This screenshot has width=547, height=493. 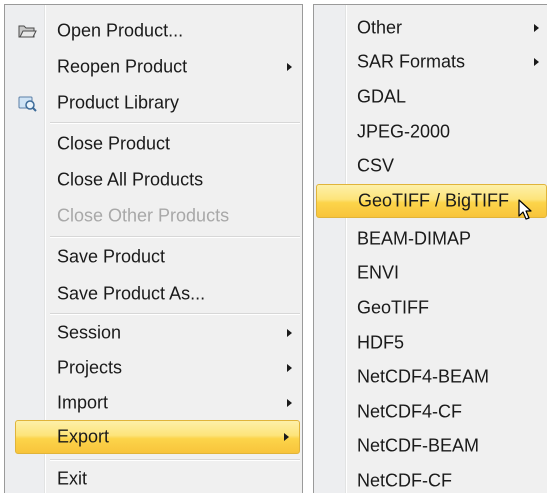 What do you see at coordinates (143, 215) in the screenshot?
I see `menu-item-label: Close Other Products` at bounding box center [143, 215].